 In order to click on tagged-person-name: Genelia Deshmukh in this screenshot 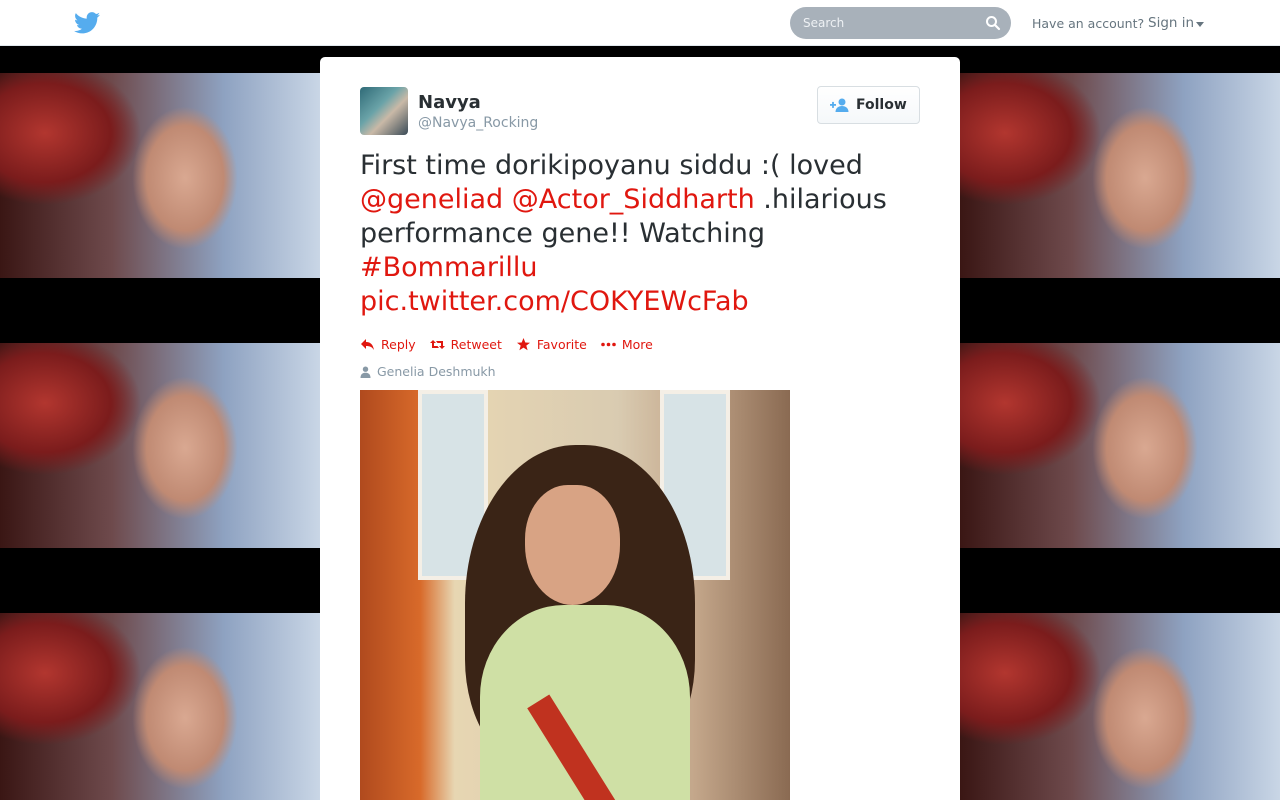, I will do `click(436, 371)`.